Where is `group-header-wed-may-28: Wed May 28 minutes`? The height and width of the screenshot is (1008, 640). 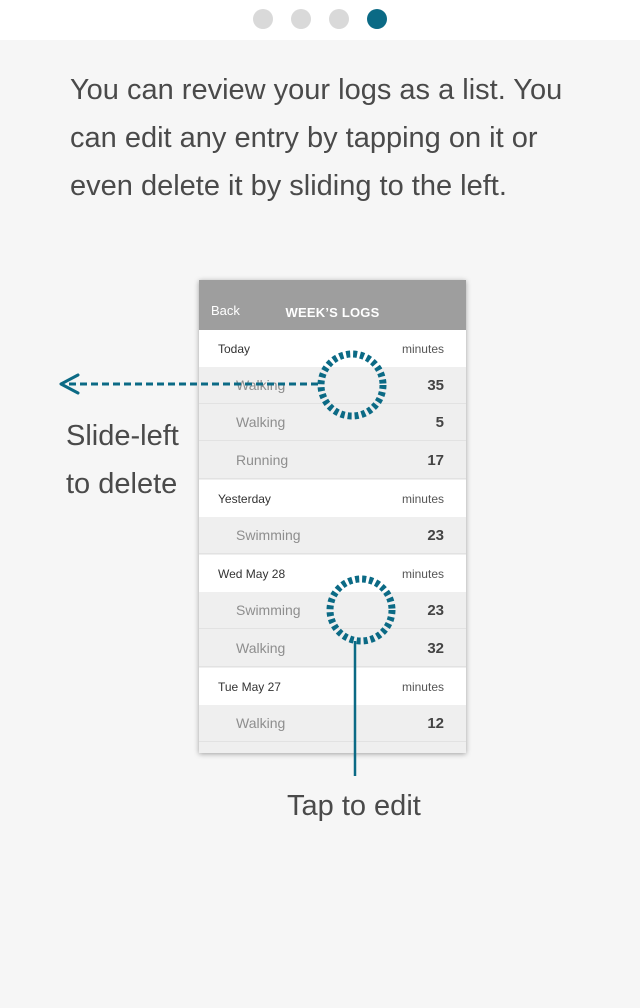
group-header-wed-may-28: Wed May 28 minutes is located at coordinates (332, 573).